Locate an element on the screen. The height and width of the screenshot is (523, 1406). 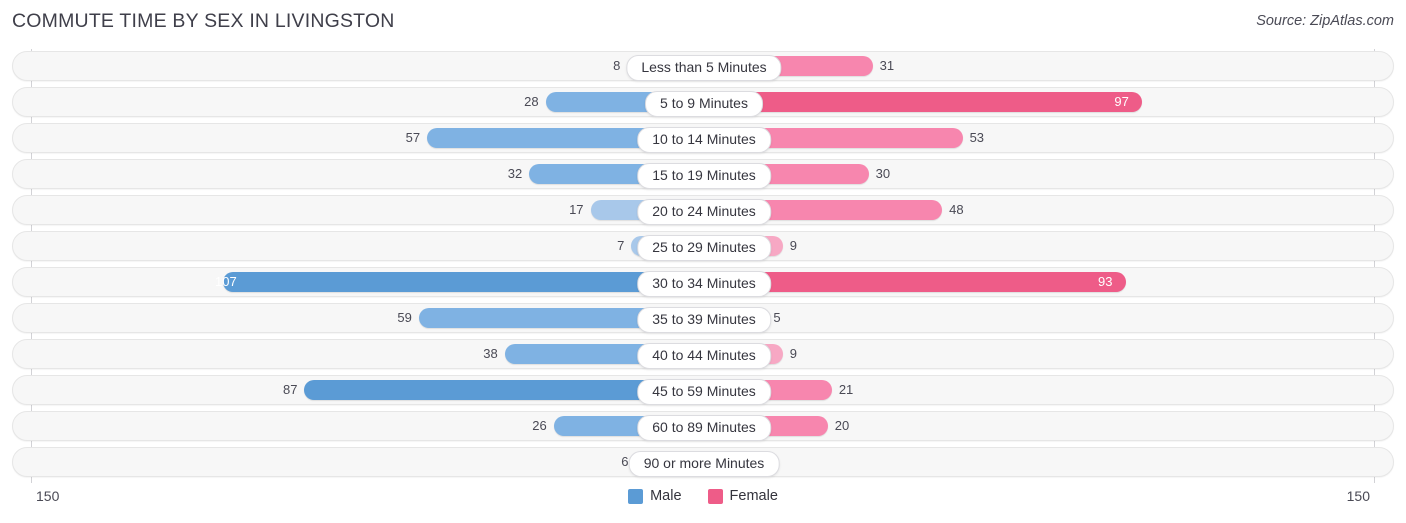
bar-row: 7 9 25 to 29 Minutes is located at coordinates (703, 246).